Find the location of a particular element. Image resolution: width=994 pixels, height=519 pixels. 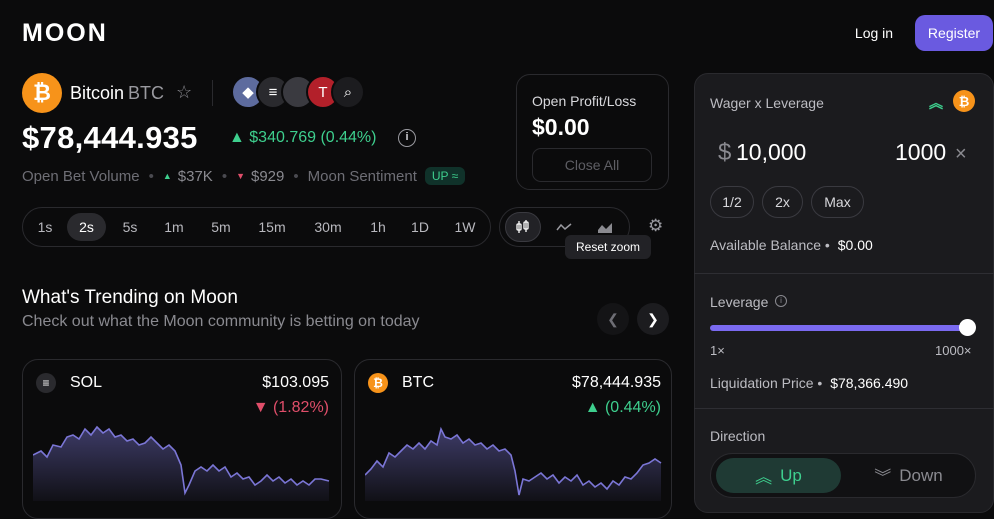

search-icon: ⌕ is located at coordinates (348, 92).